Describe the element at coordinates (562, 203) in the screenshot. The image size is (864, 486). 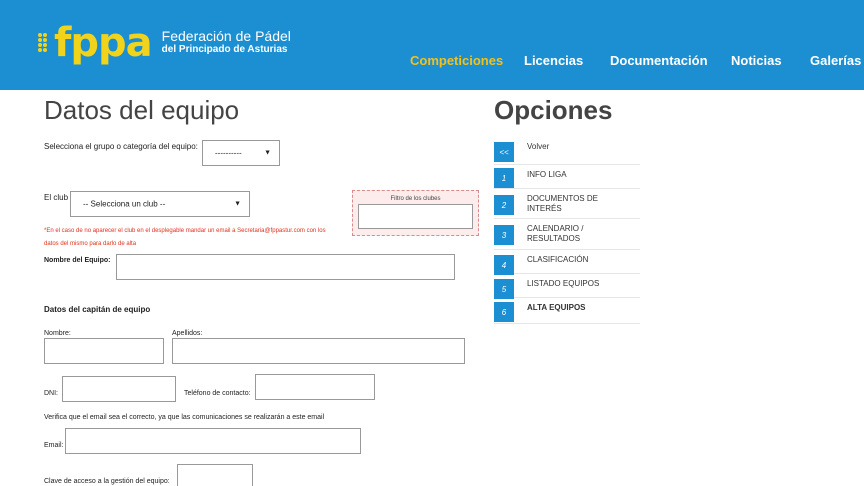
I see `menu-item-label: DOCUMENTOS DE INTERÉS` at that location.